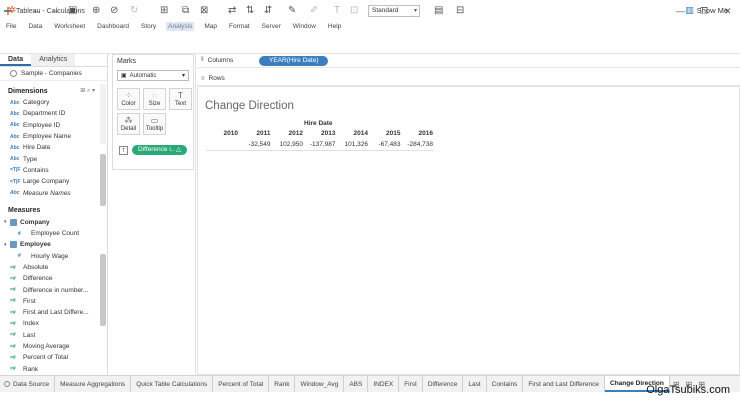 Image resolution: width=740 pixels, height=400 pixels. I want to click on refresh-icon: ↻, so click(134, 11).